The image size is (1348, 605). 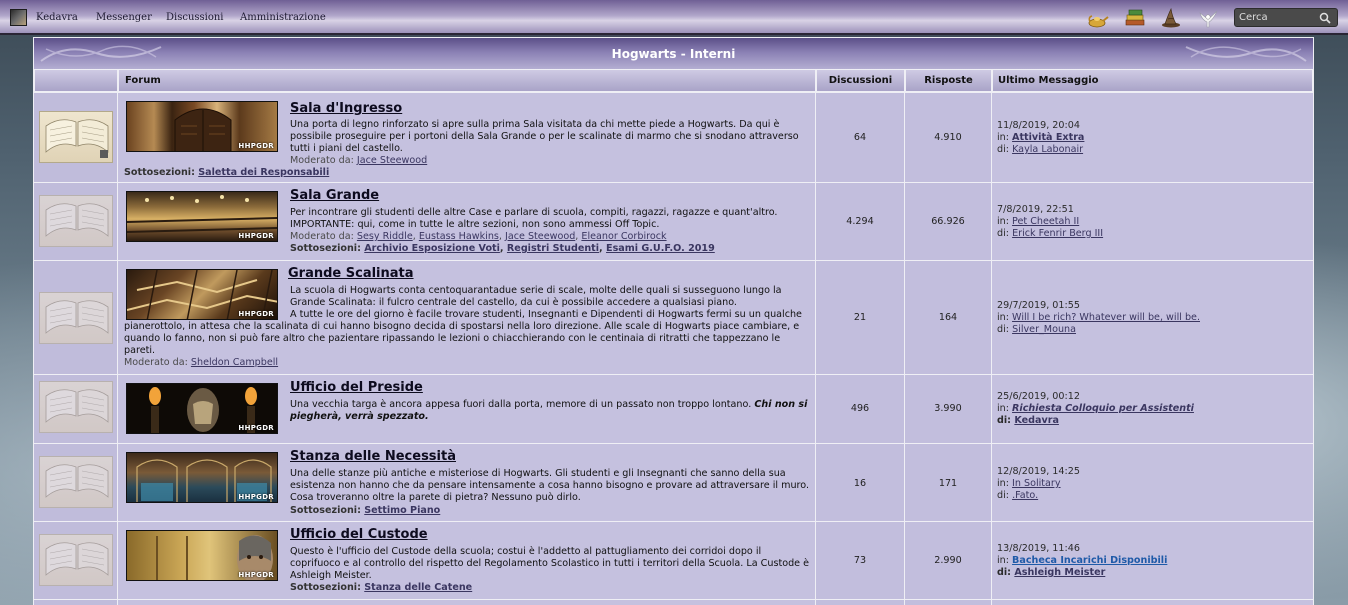 I want to click on last-topic-link: Pet Cheetah II, so click(x=1045, y=221).